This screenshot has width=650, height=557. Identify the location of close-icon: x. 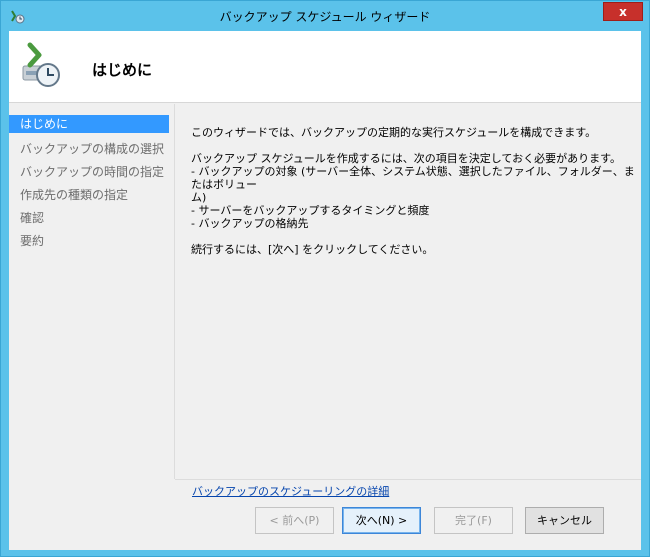
(623, 12).